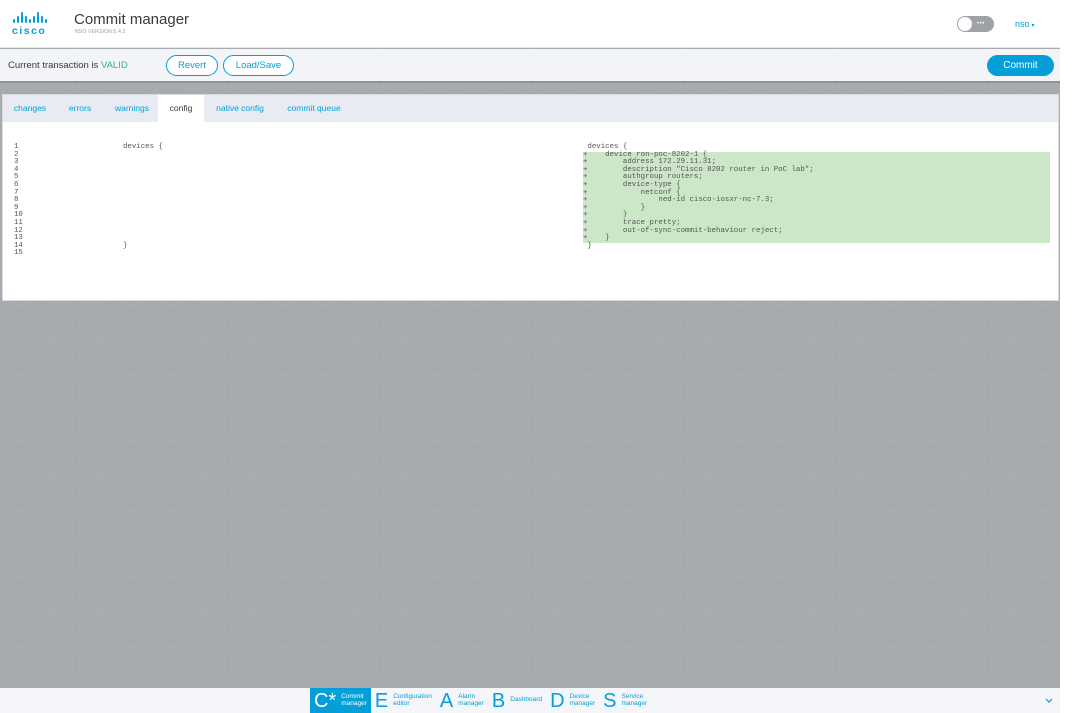 This screenshot has height=713, width=1081. I want to click on diff-left-pane: devices {}, so click(143, 200).